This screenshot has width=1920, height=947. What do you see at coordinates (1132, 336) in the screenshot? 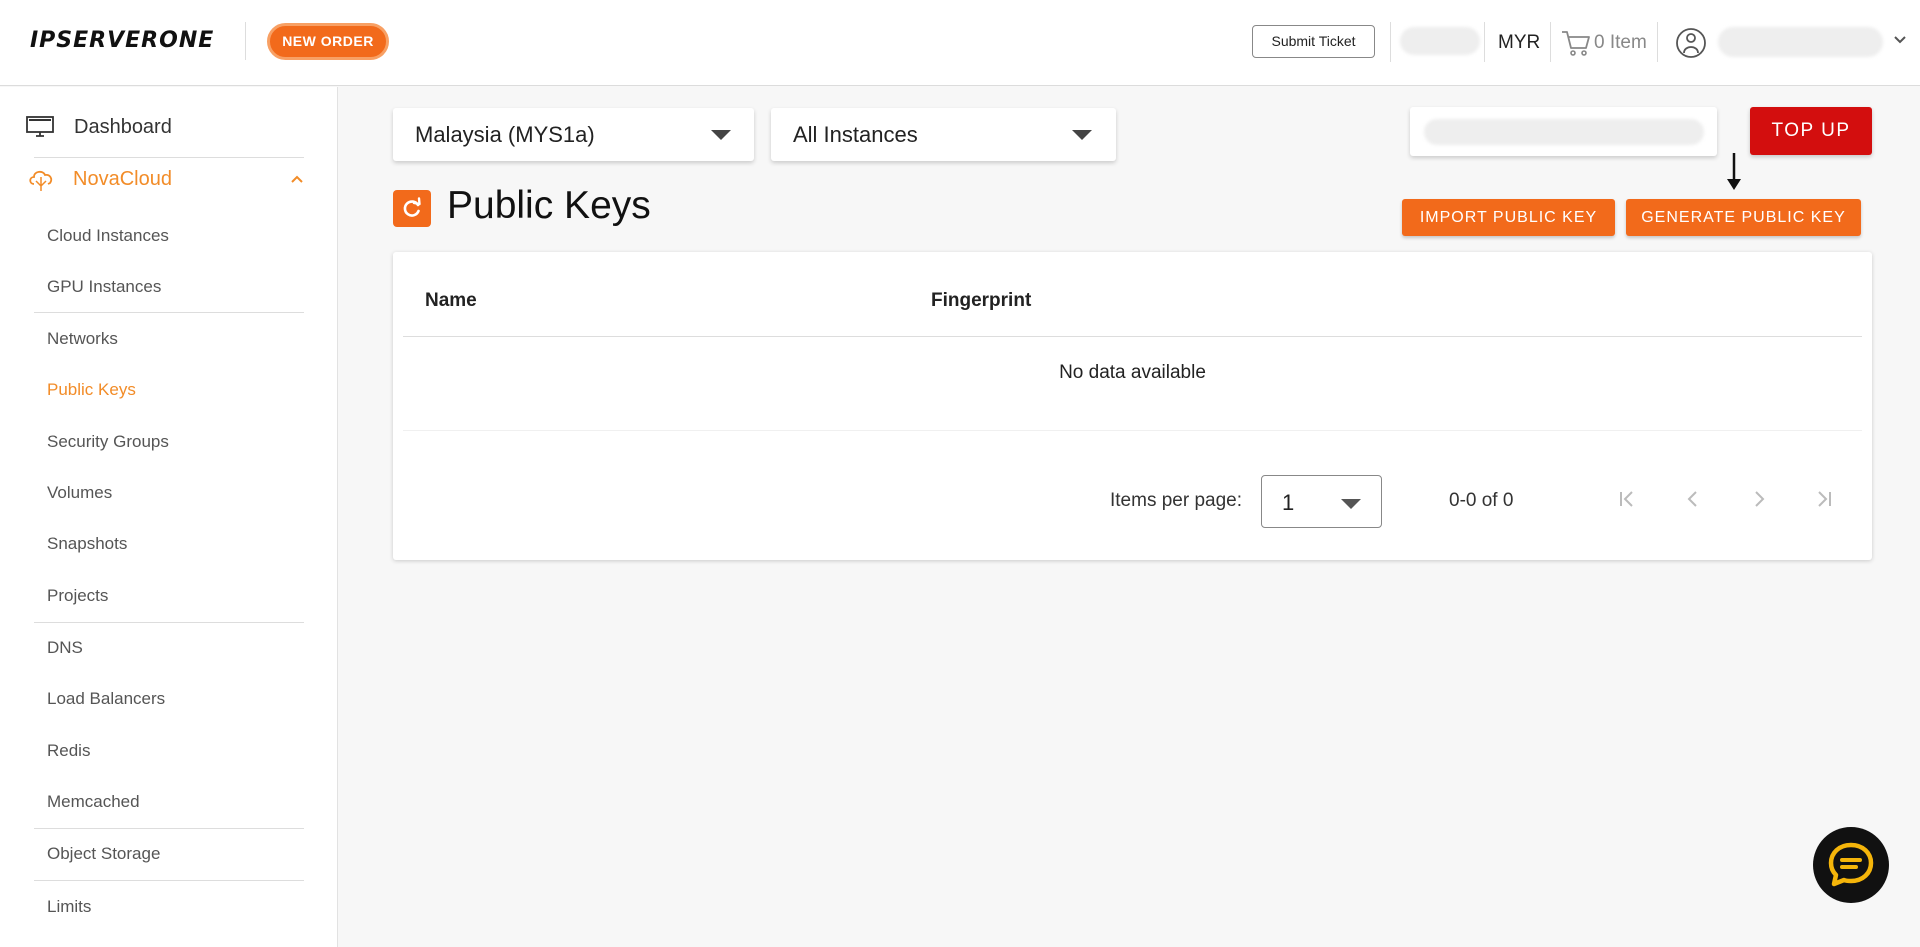
I see `table-header-divider` at bounding box center [1132, 336].